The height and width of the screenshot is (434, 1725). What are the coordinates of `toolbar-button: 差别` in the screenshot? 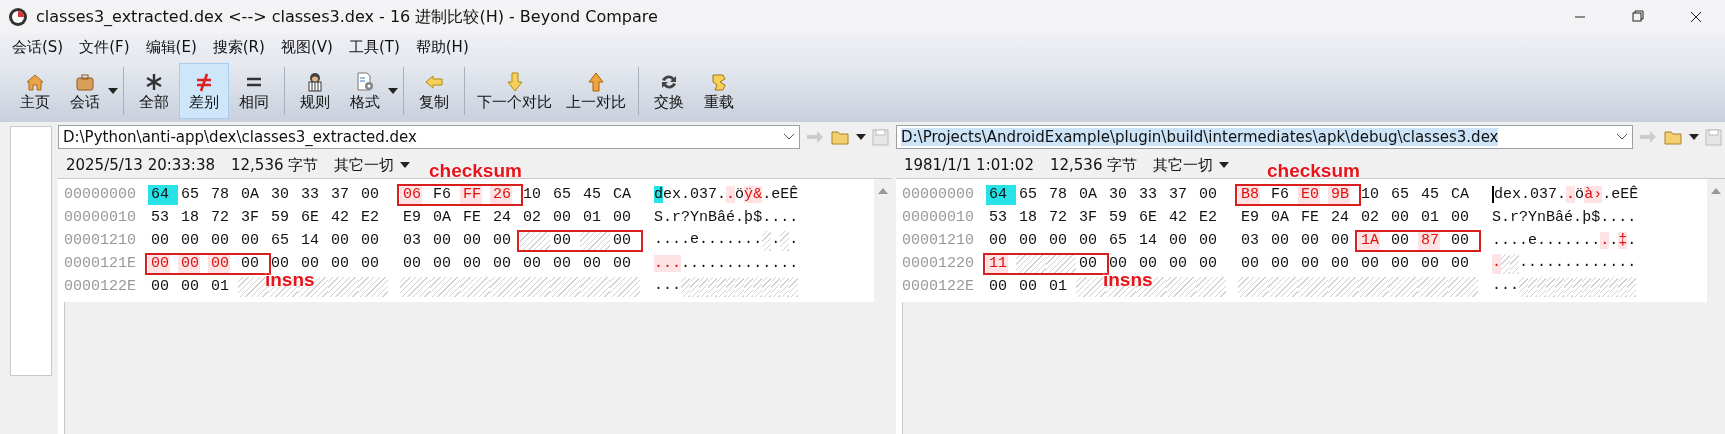 It's located at (204, 91).